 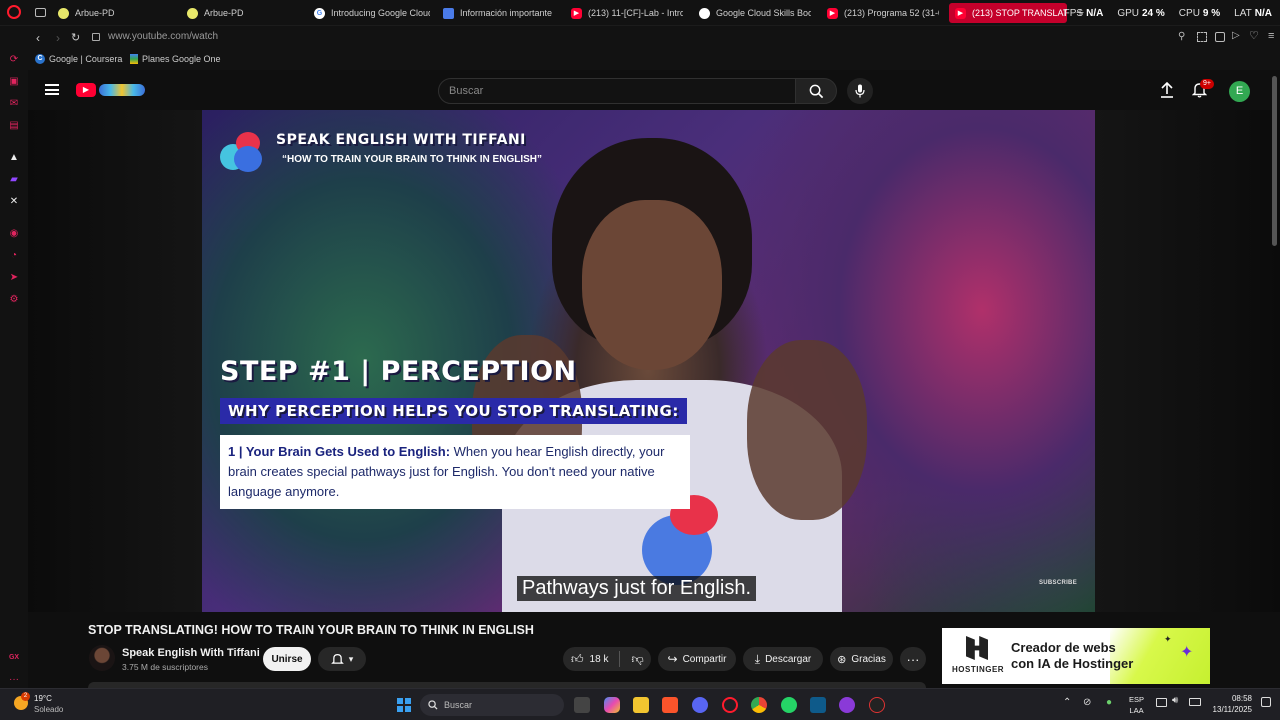 I want to click on opera-logo-icon, so click(x=14, y=12).